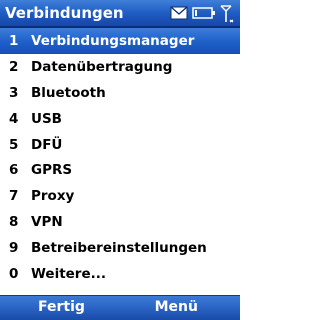  What do you see at coordinates (14, 274) in the screenshot?
I see `menu-item-number: 0` at bounding box center [14, 274].